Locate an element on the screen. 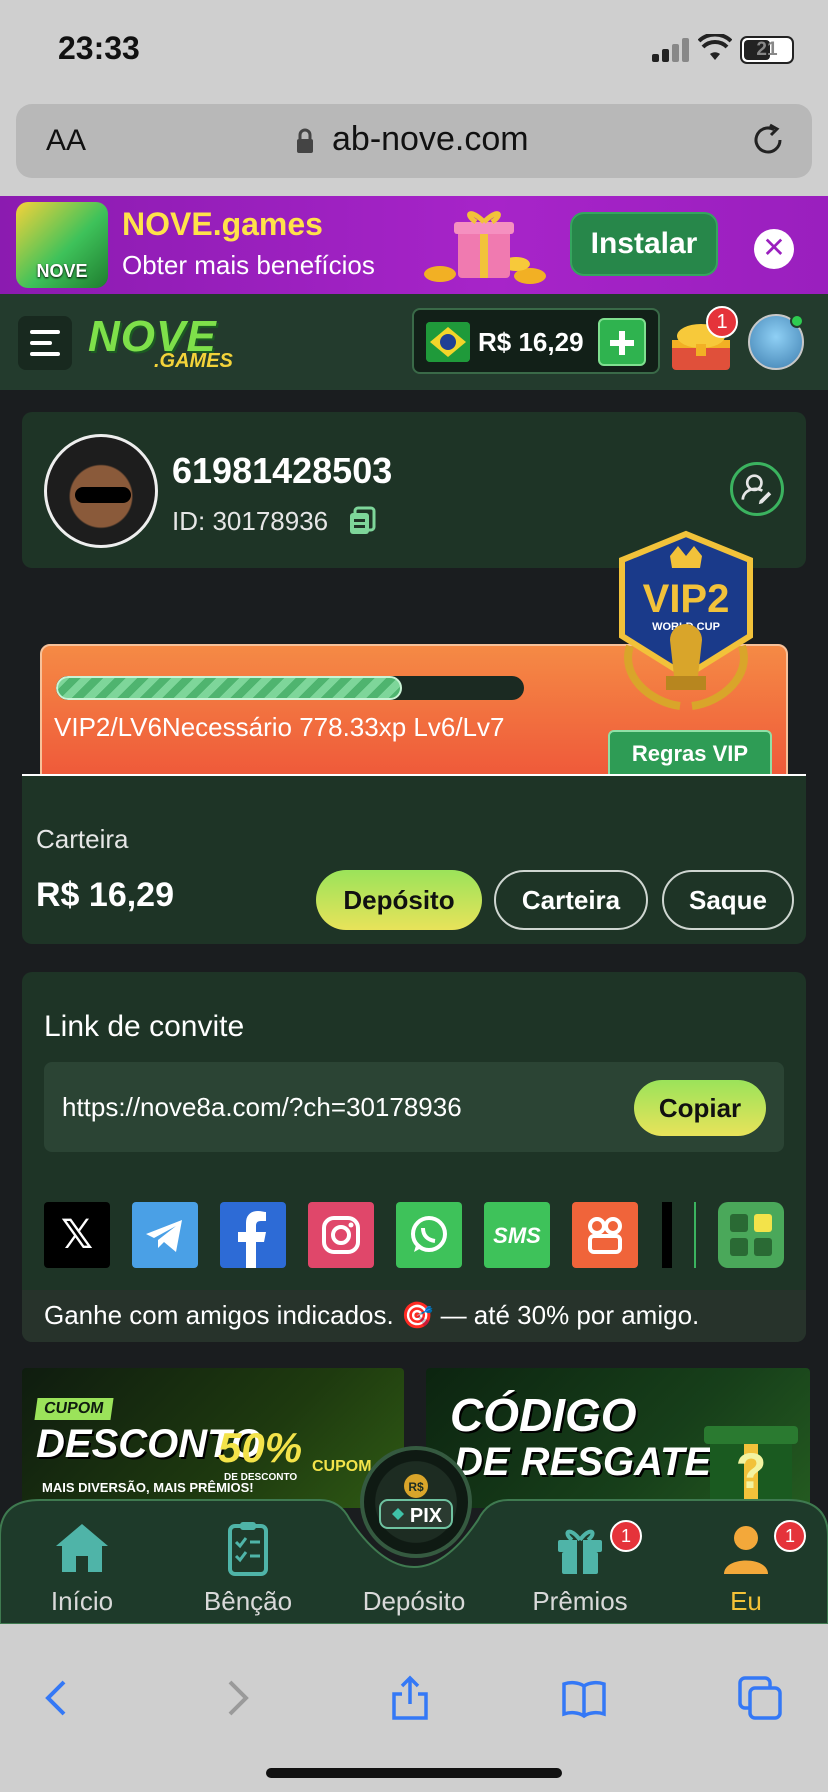  me-badge: 1 is located at coordinates (790, 1536).